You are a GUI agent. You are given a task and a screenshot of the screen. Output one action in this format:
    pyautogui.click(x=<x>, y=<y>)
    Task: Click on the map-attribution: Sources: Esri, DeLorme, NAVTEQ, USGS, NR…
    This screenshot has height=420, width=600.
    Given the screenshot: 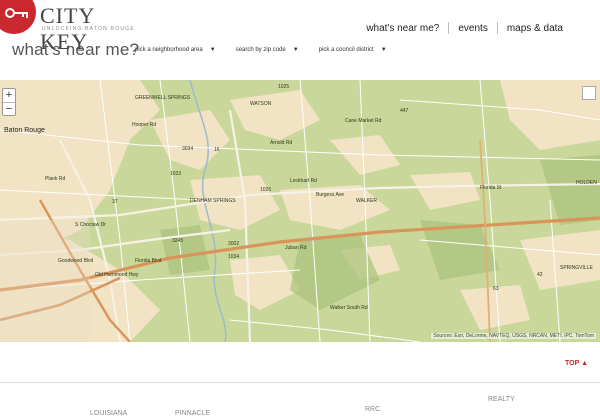 What is the action you would take?
    pyautogui.click(x=513, y=336)
    